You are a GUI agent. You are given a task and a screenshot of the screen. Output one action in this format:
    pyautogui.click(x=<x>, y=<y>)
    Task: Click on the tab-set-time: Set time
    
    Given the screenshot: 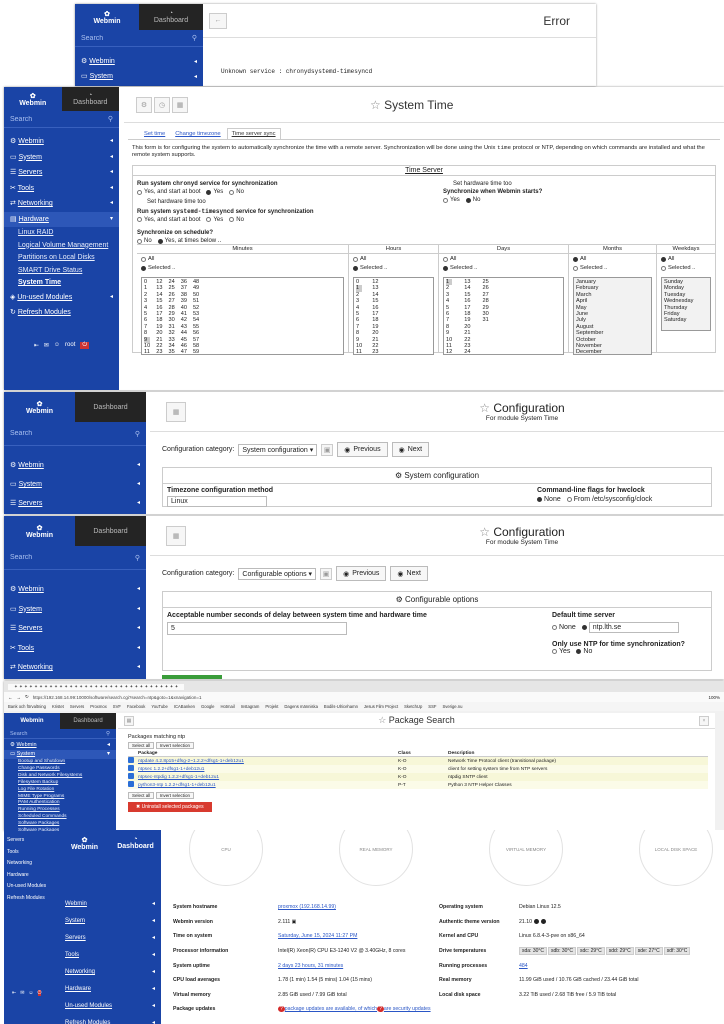 What is the action you would take?
    pyautogui.click(x=154, y=134)
    